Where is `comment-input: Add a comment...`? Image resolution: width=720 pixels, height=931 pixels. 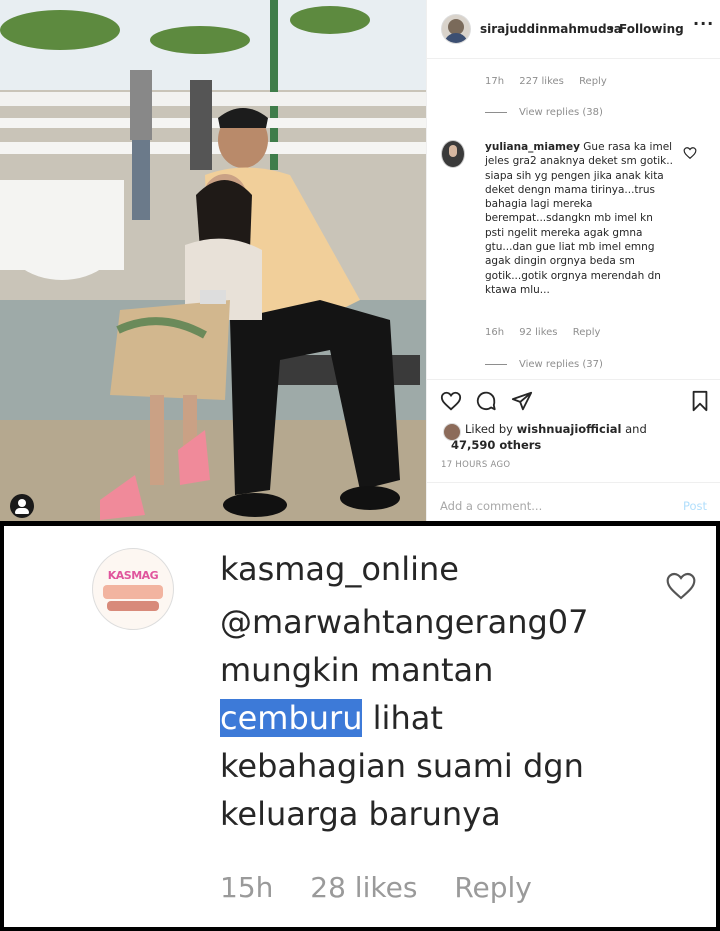
comment-input: Add a comment... is located at coordinates (491, 506).